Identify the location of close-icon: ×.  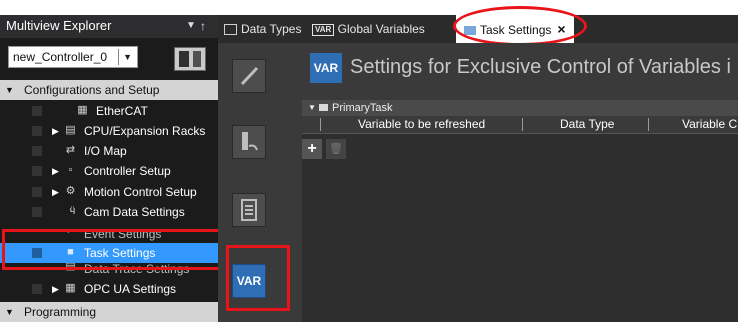
(561, 29).